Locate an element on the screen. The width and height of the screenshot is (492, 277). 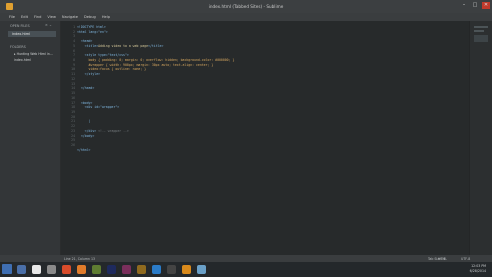
code-token: <!DOCTYPE html> is located at coordinates (91, 27).